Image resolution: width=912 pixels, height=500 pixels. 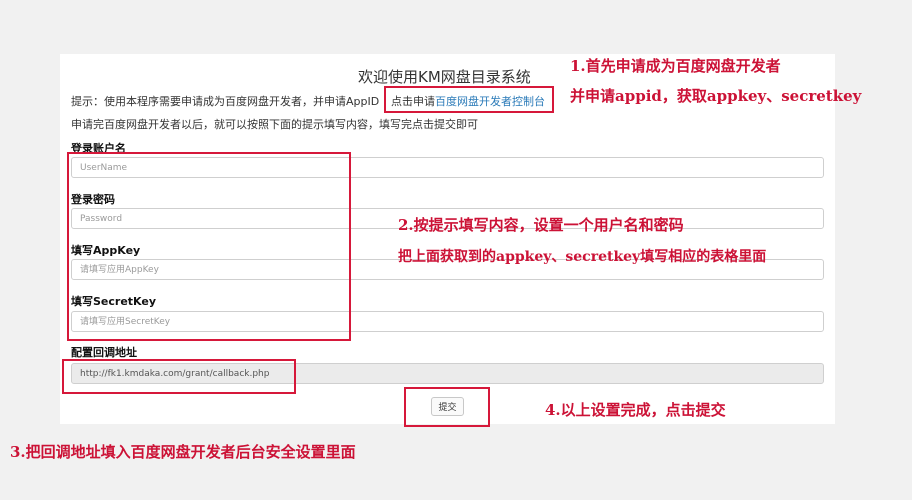 I want to click on annotation-step2-line1: 2.按提示填写内容，设置一个用户名和密码, so click(x=541, y=225).